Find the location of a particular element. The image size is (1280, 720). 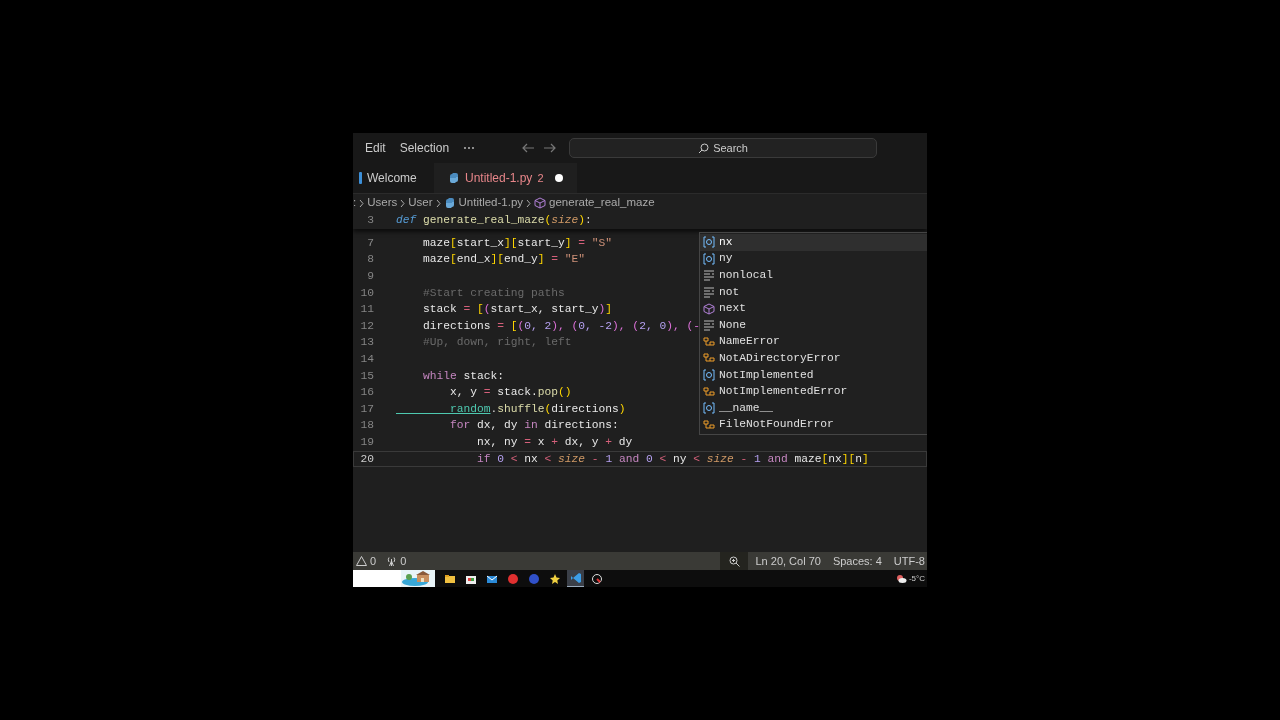

editor-tab: Untitled-1.py 2 is located at coordinates (505, 178).